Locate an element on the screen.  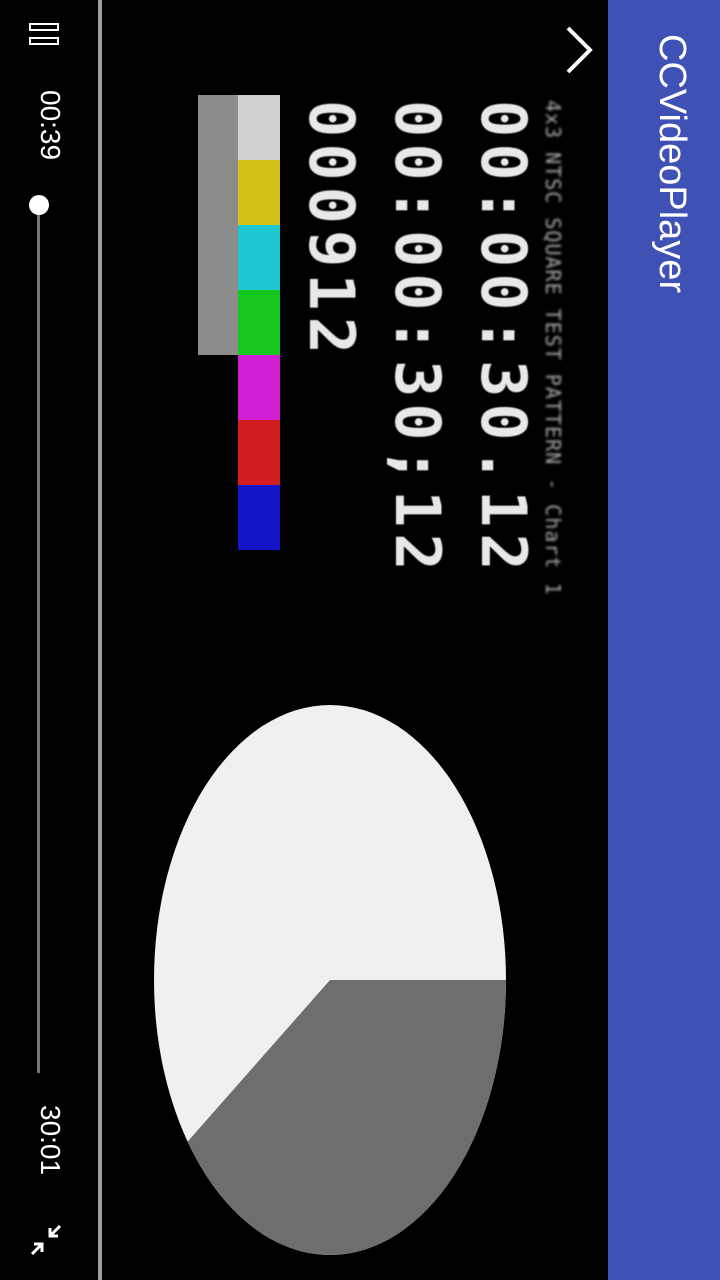
timecode-dropframe: 00:00:30;12 is located at coordinates (417, 338).